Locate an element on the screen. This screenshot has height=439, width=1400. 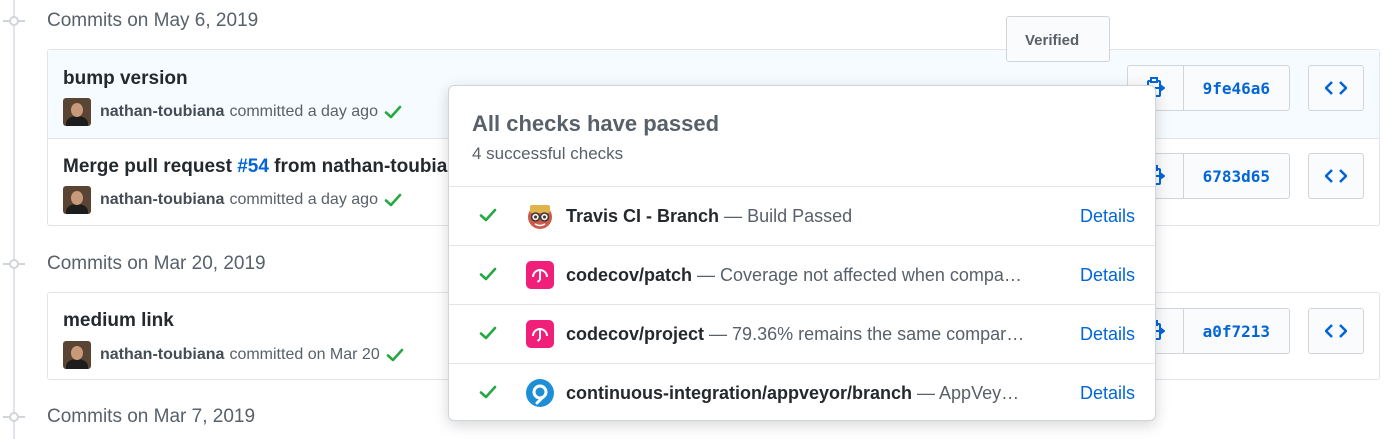
commit-group-header: Commits on Mar 7, 2019 is located at coordinates (151, 416).